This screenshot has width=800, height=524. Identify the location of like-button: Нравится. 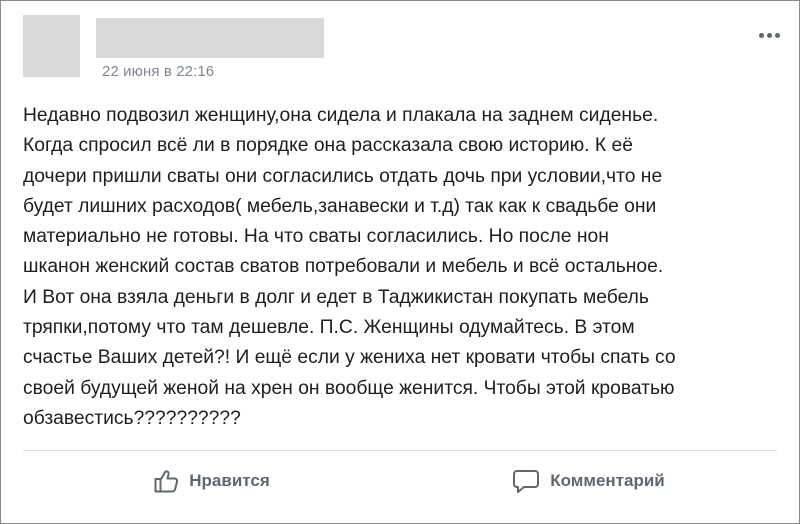
(211, 481).